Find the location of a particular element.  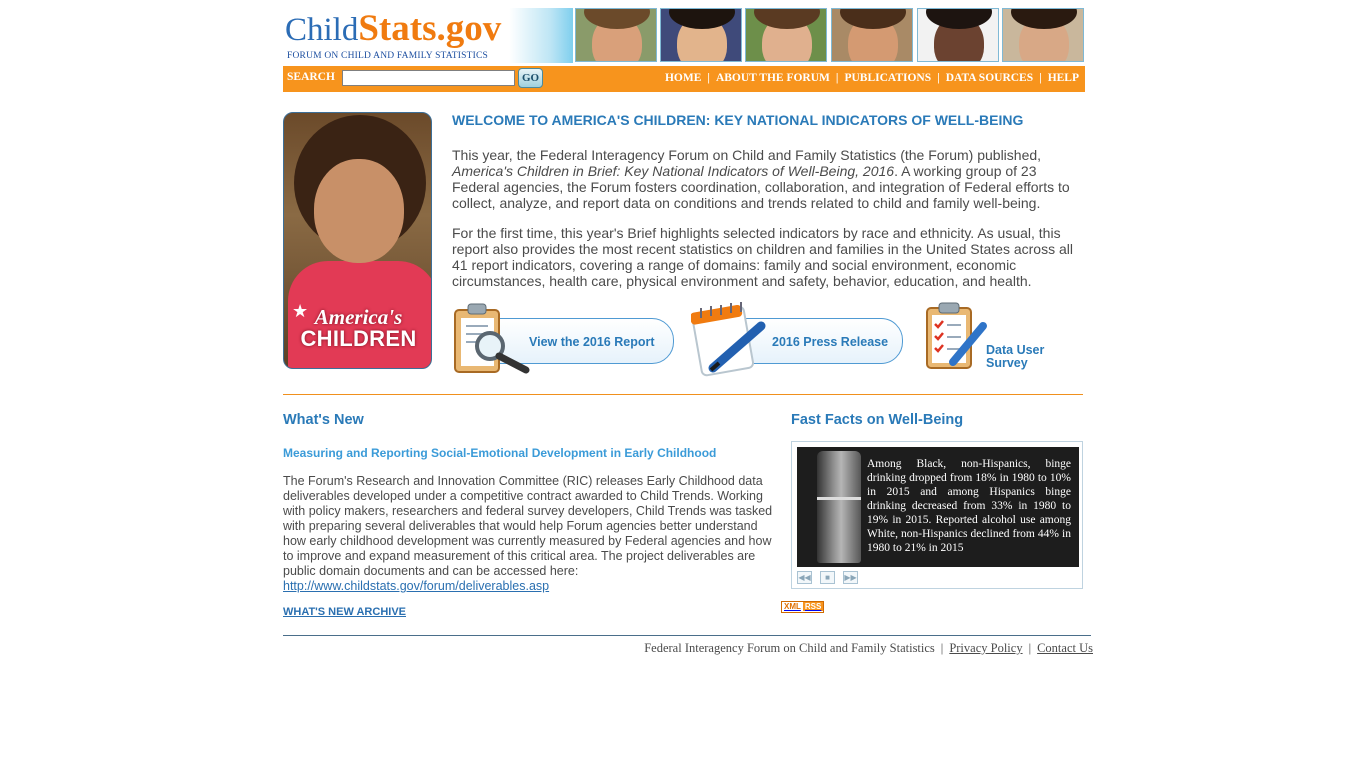

nav-home: HOME is located at coordinates (683, 78).